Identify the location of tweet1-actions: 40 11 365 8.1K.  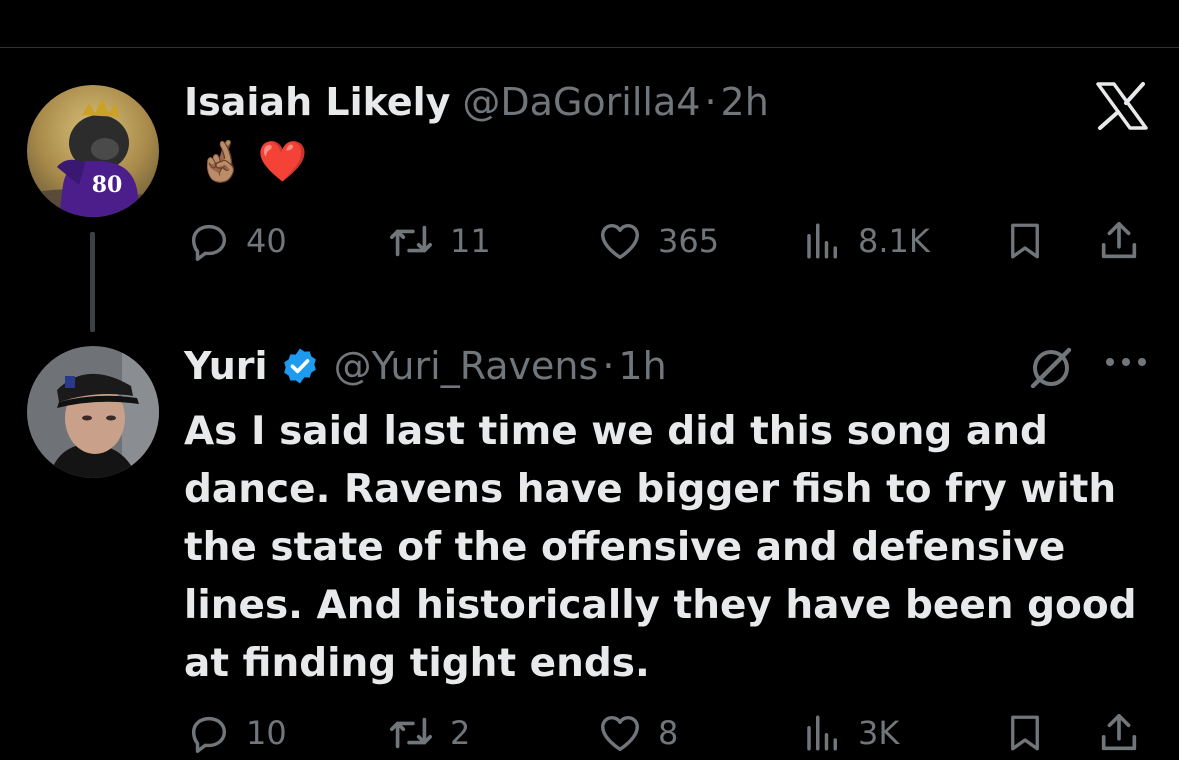
(671, 243).